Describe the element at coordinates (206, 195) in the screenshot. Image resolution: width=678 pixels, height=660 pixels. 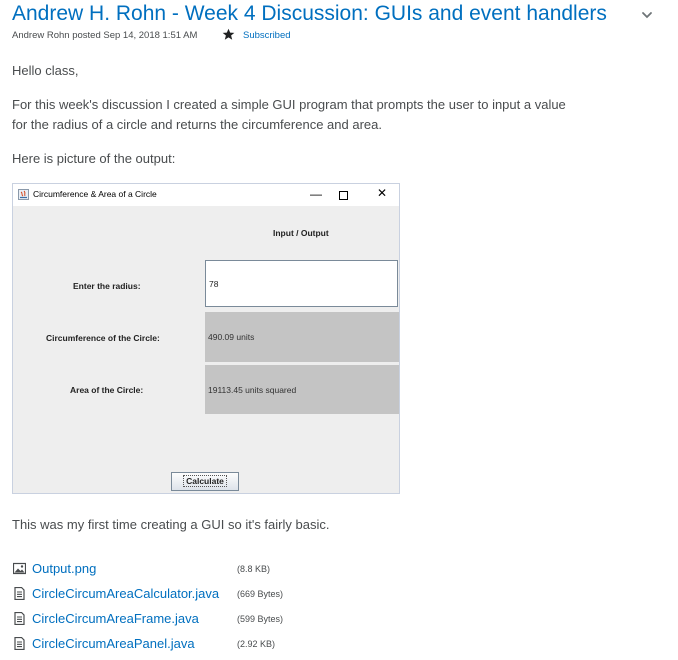
I see `window-titlebar: Circumference & Area of a Circle — ✕` at that location.